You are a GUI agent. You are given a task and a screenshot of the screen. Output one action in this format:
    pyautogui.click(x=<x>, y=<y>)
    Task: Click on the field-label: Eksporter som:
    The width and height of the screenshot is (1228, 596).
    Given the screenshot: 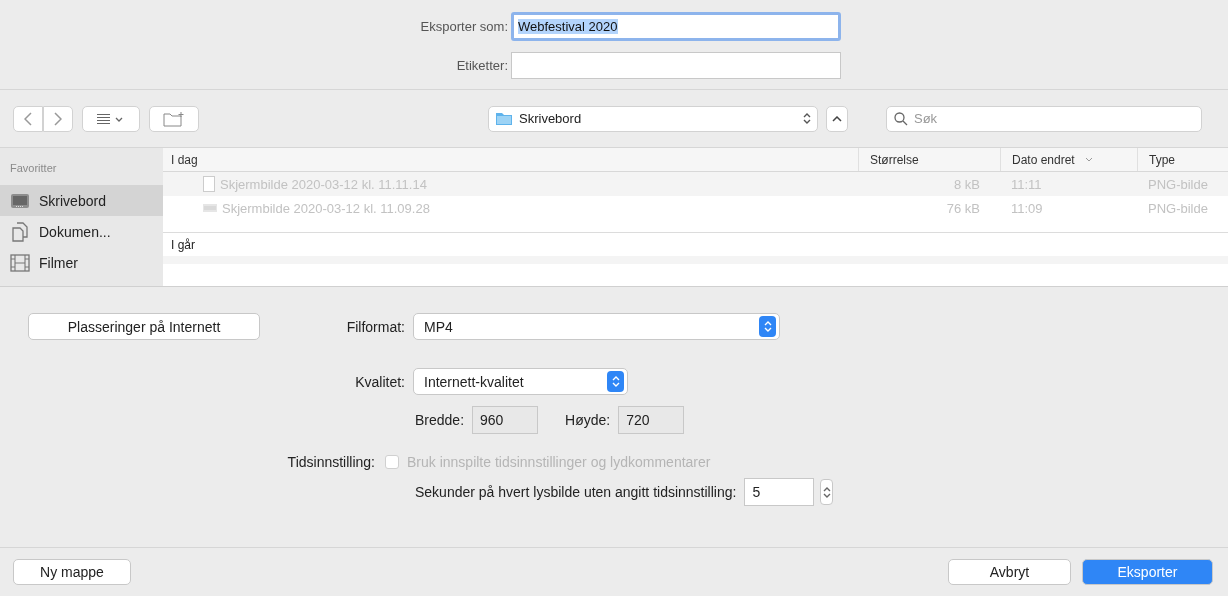 What is the action you would take?
    pyautogui.click(x=463, y=26)
    